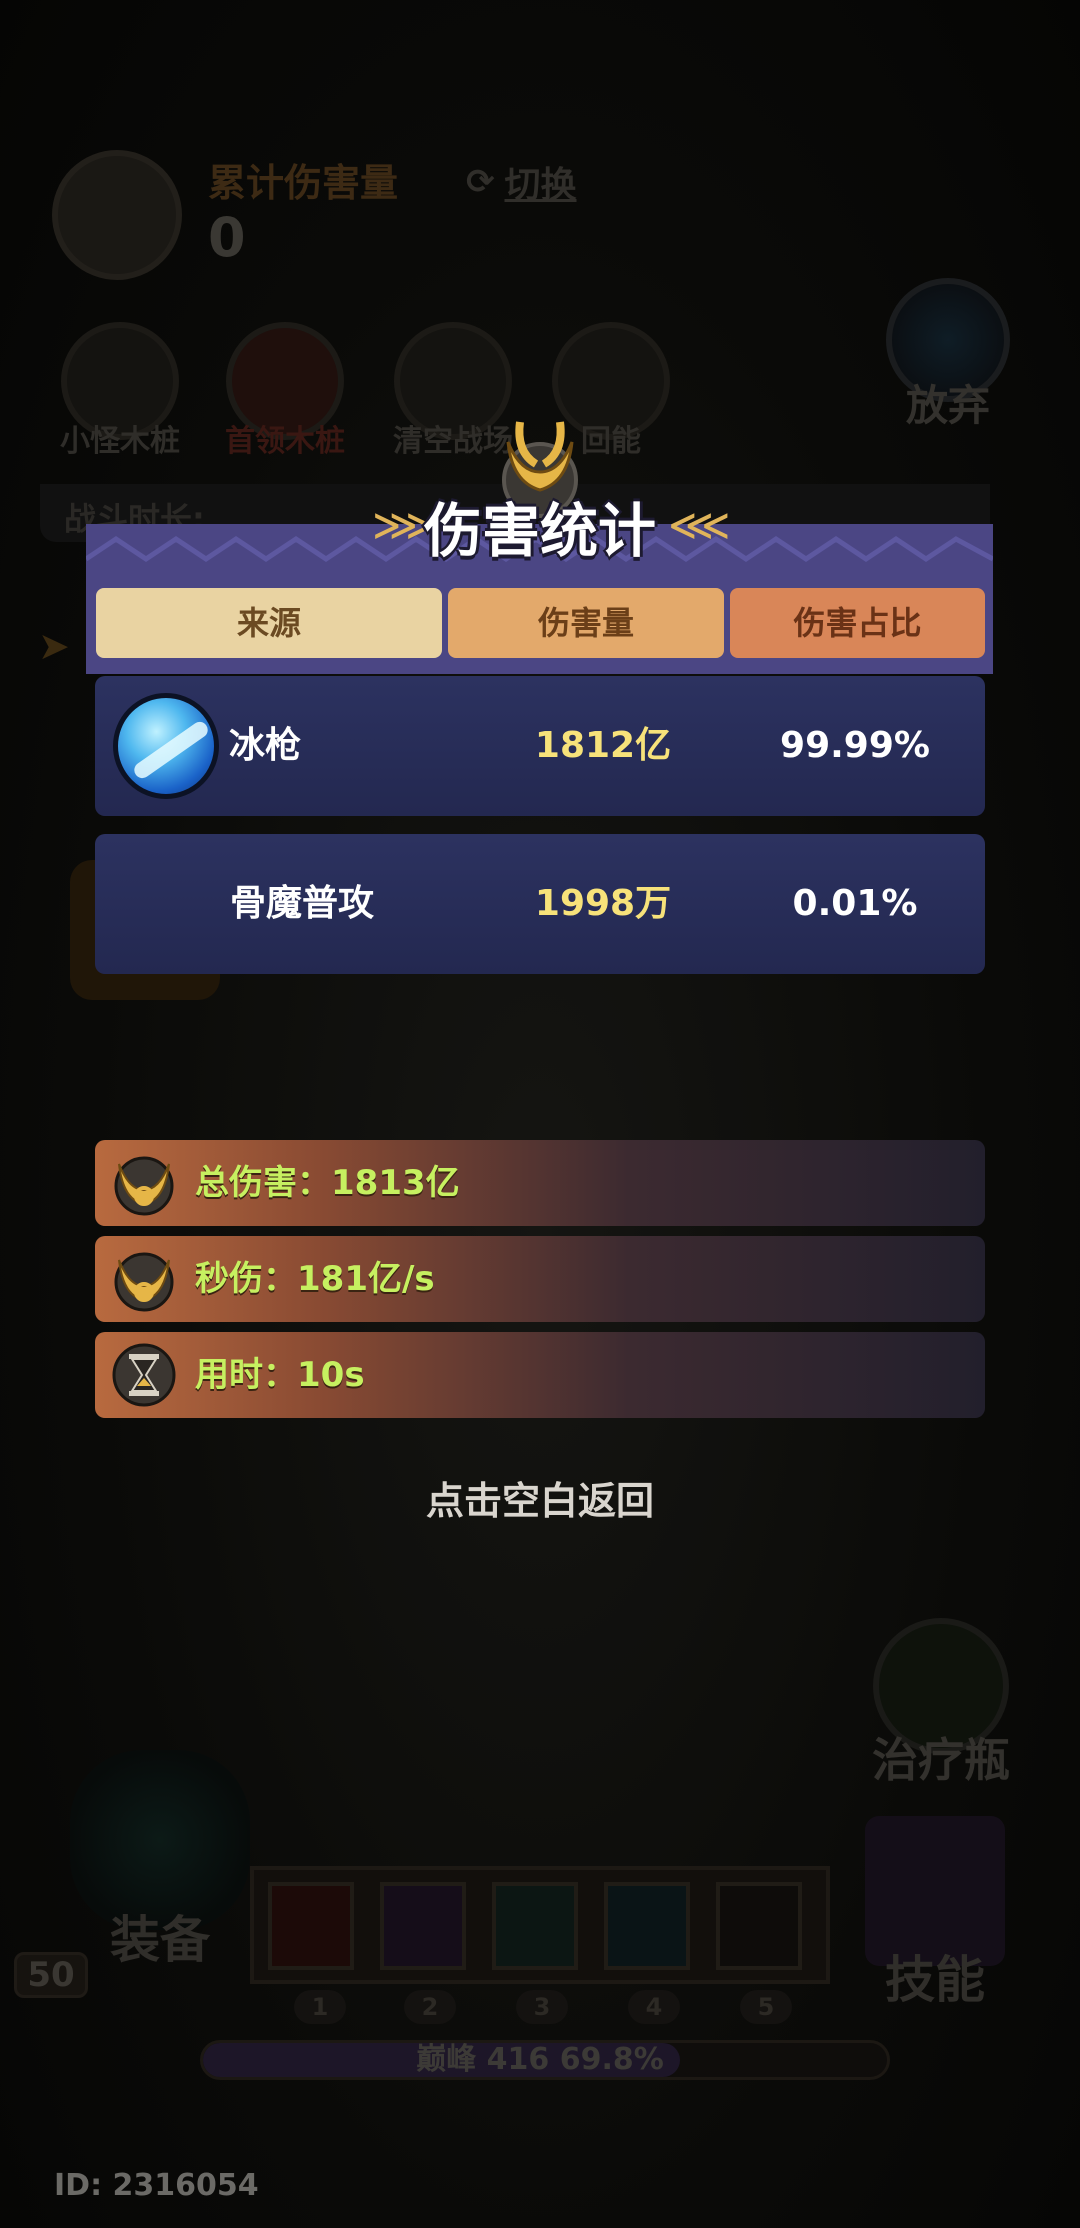 Image resolution: width=1080 pixels, height=2228 pixels. What do you see at coordinates (654, 2007) in the screenshot?
I see `slot-number: 4` at bounding box center [654, 2007].